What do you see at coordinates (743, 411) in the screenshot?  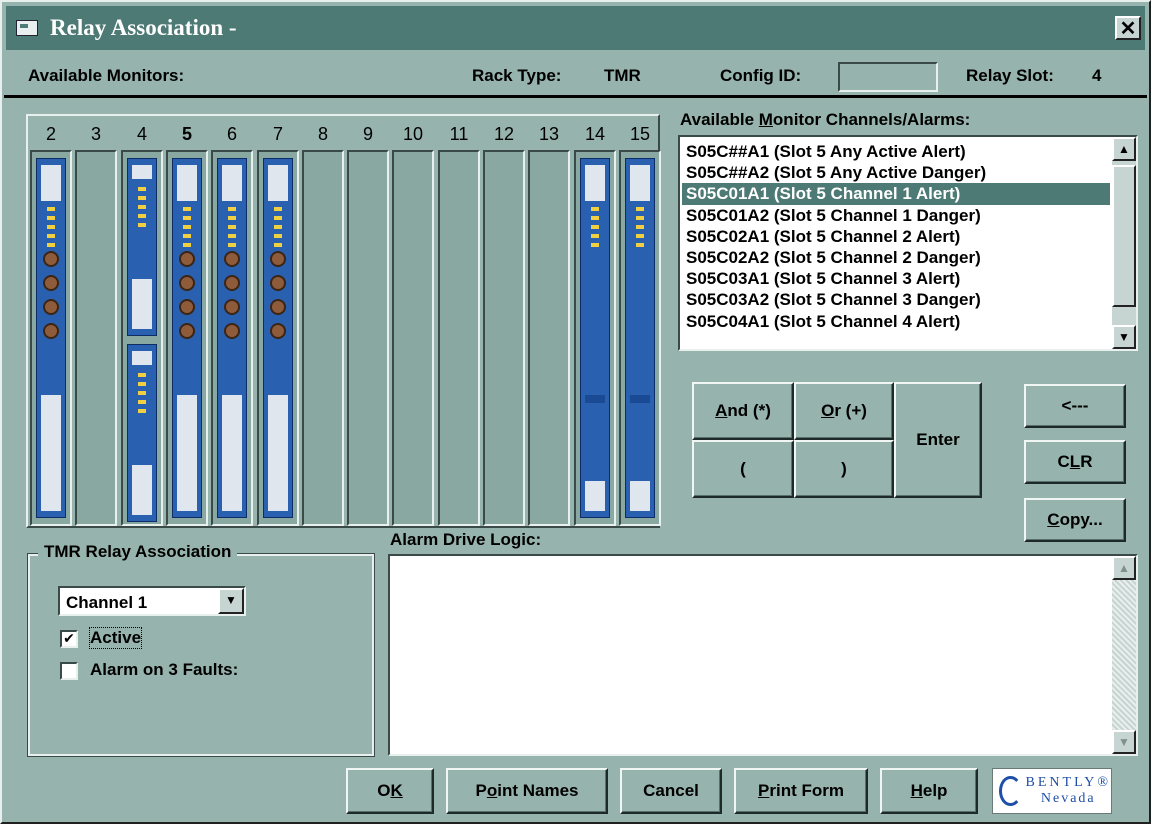 I see `and-button: And (*)` at bounding box center [743, 411].